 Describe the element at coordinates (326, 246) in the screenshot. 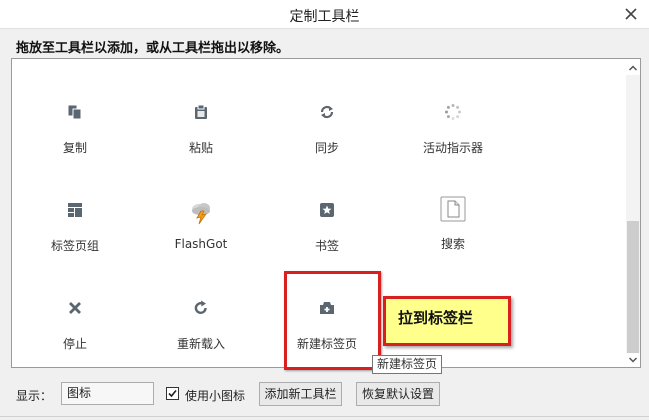

I see `palette-item-label: 书签` at that location.